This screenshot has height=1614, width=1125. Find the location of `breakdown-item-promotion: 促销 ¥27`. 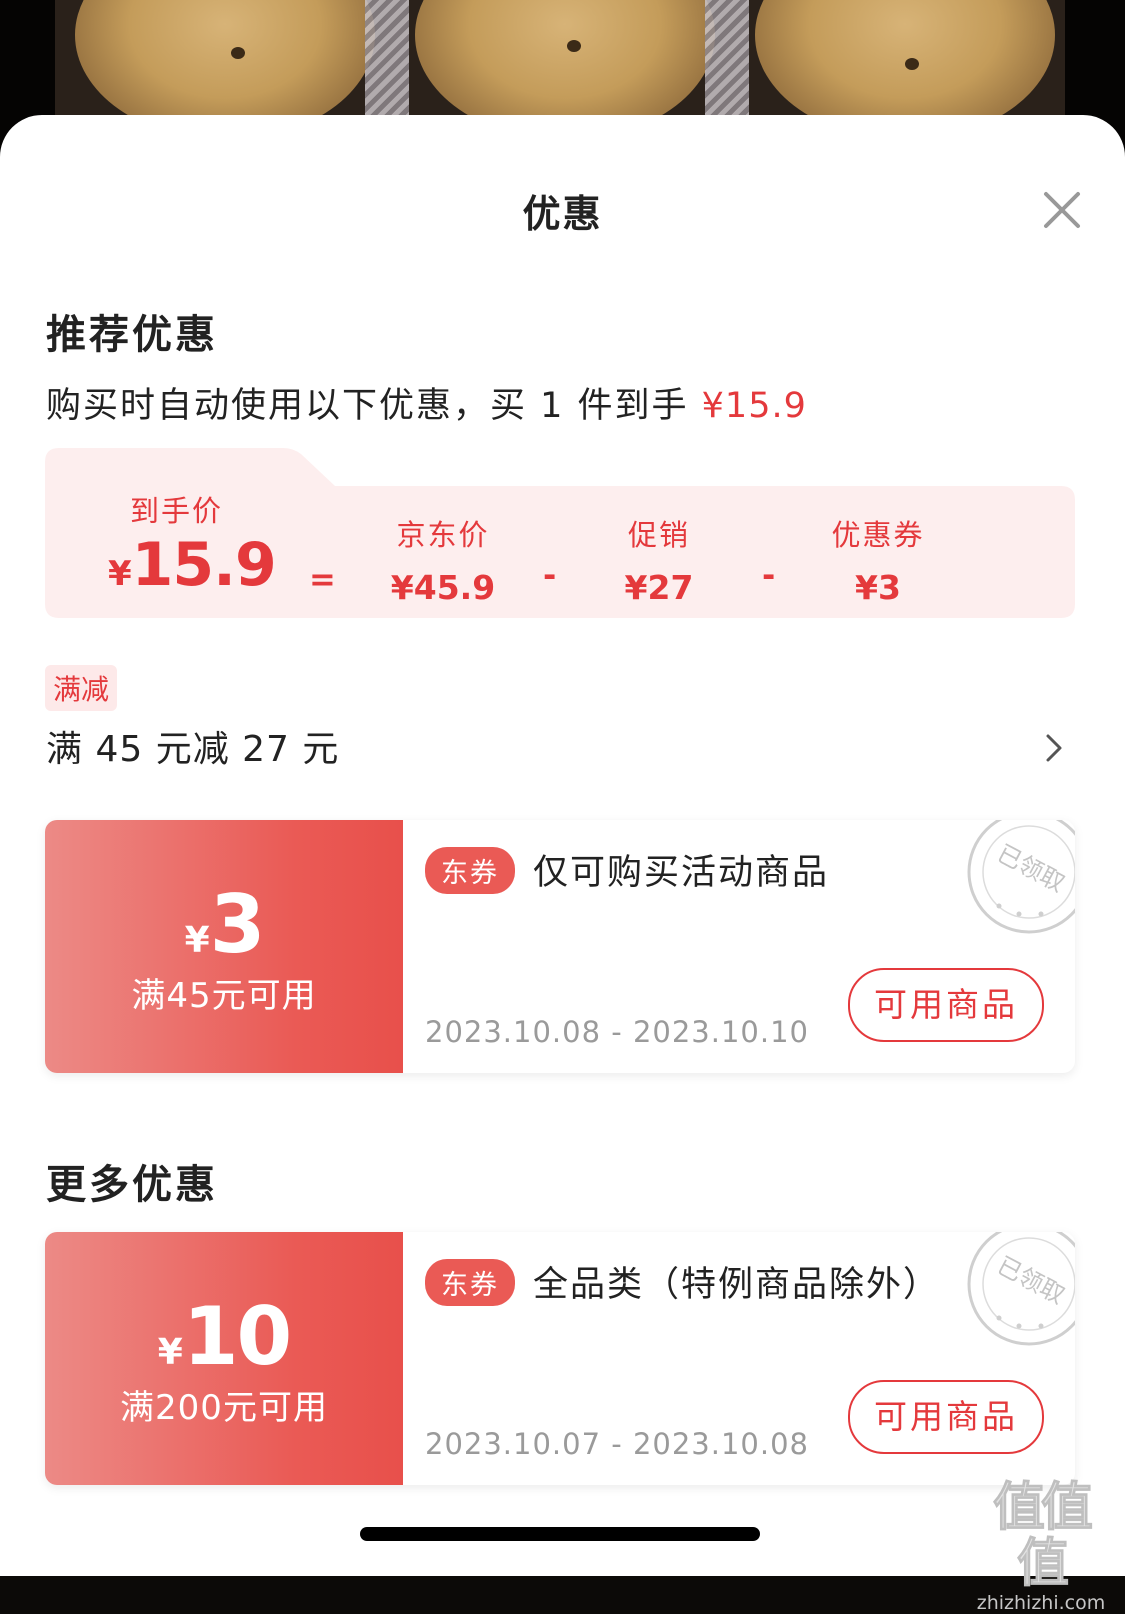

breakdown-item-promotion: 促销 ¥27 is located at coordinates (659, 559).